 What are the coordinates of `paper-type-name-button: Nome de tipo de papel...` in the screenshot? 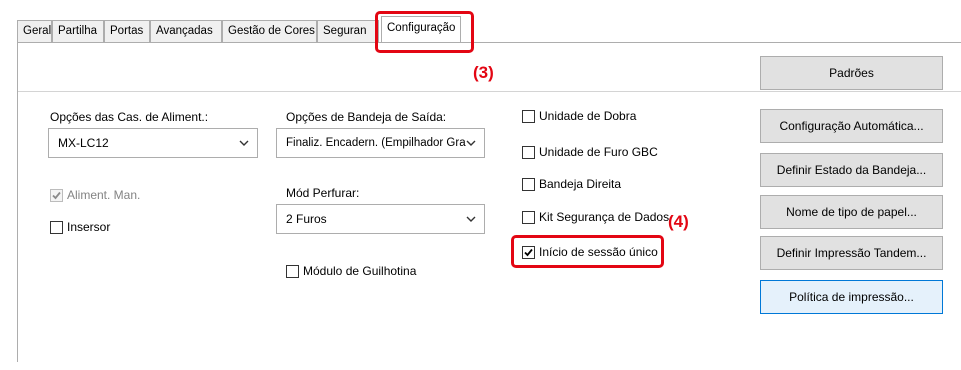 It's located at (851, 212).